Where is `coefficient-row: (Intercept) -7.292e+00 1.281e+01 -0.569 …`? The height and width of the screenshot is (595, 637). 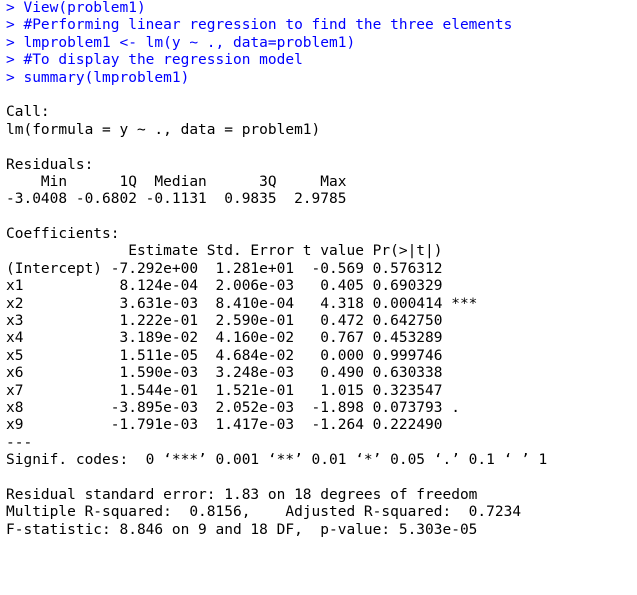 coefficient-row: (Intercept) -7.292e+00 1.281e+01 -0.569 … is located at coordinates (242, 268).